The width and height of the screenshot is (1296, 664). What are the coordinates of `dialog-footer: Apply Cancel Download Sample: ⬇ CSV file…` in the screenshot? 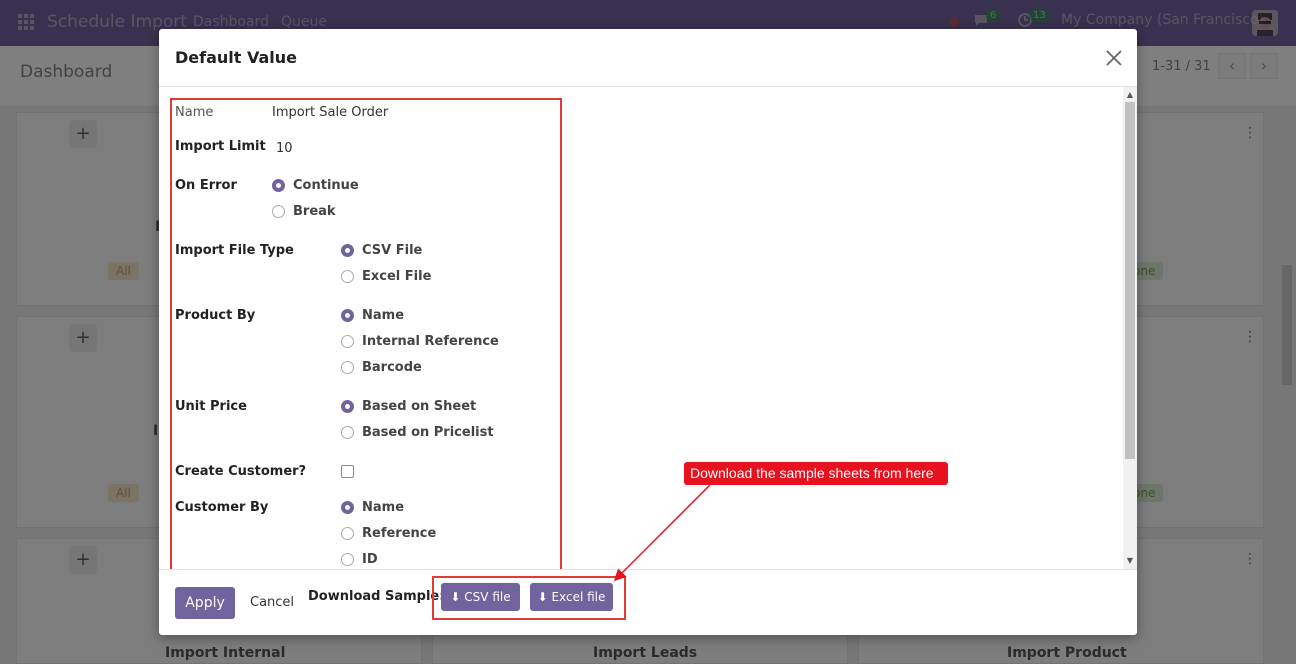 It's located at (648, 602).